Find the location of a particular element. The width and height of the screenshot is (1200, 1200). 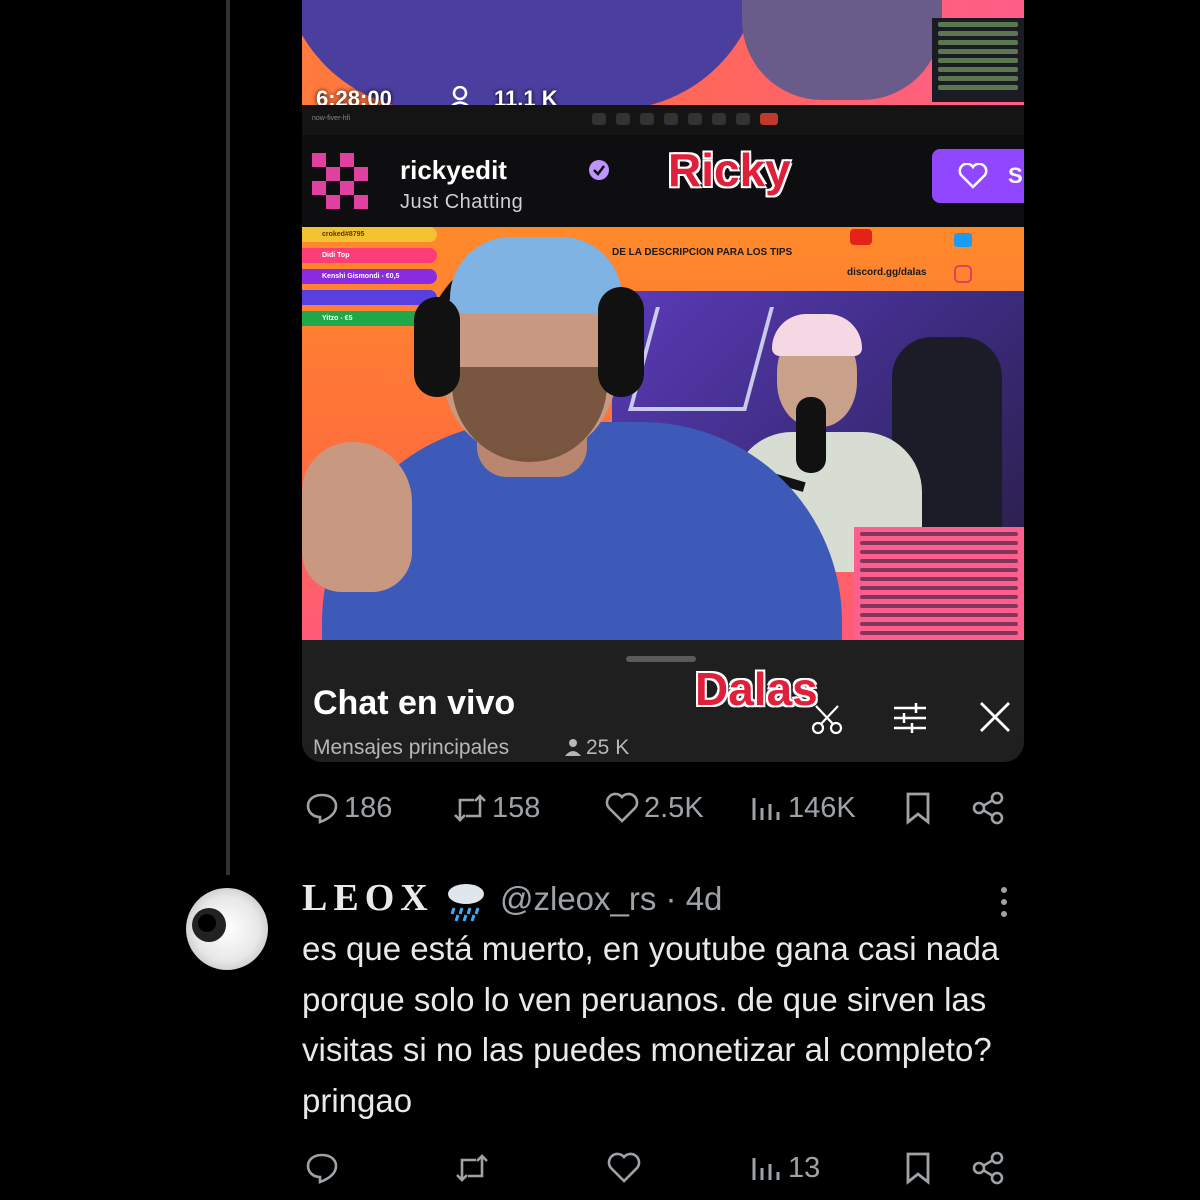

camera-icon is located at coordinates (623, 119).